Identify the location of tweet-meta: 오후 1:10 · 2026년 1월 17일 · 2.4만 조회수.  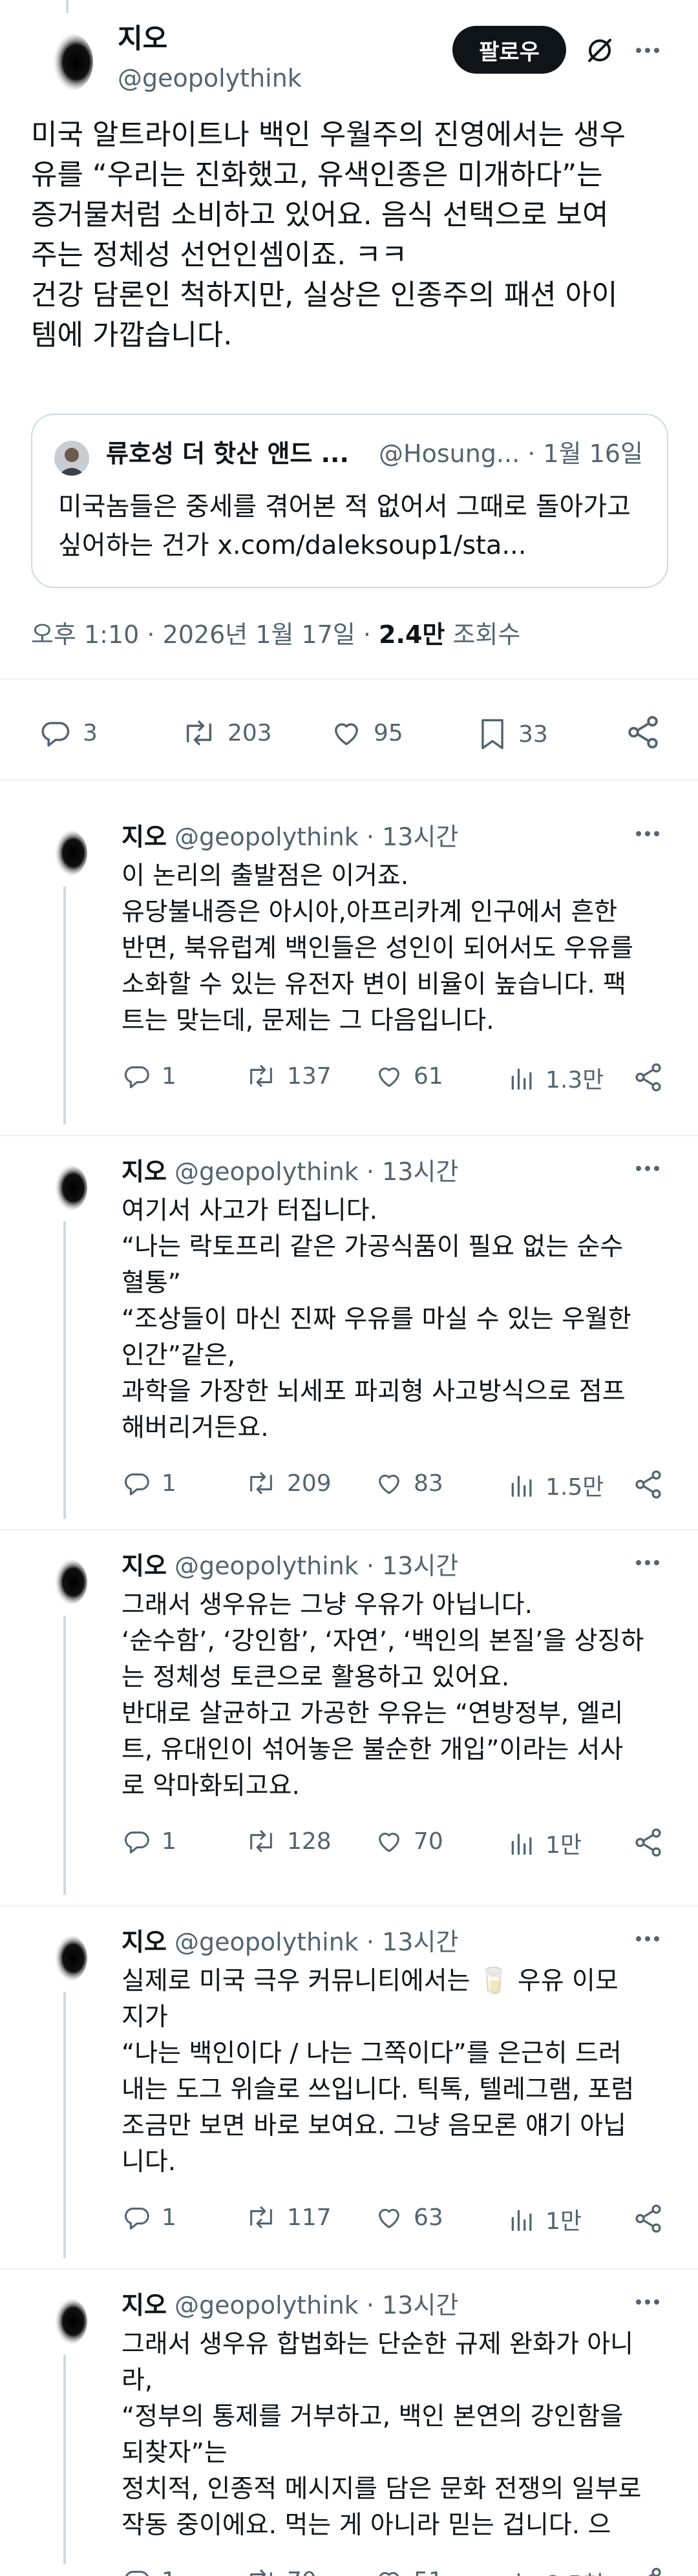
(275, 634).